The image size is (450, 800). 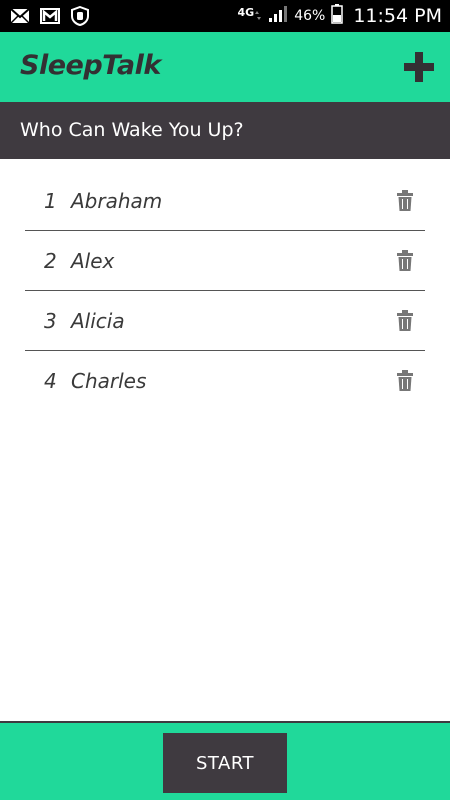 I want to click on list-item-name: Abraham, so click(x=117, y=201).